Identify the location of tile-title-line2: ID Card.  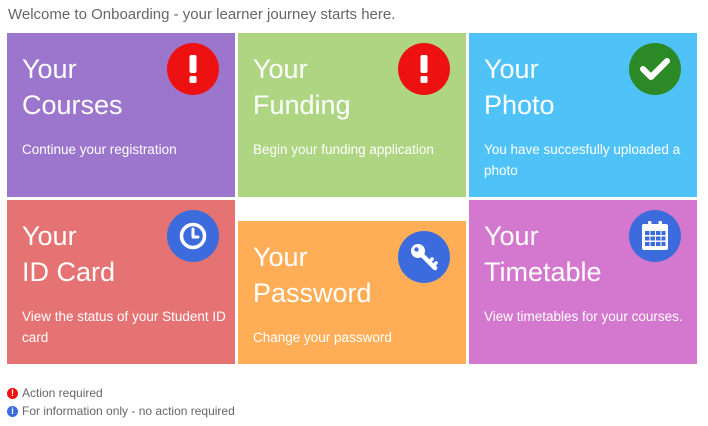
(69, 272).